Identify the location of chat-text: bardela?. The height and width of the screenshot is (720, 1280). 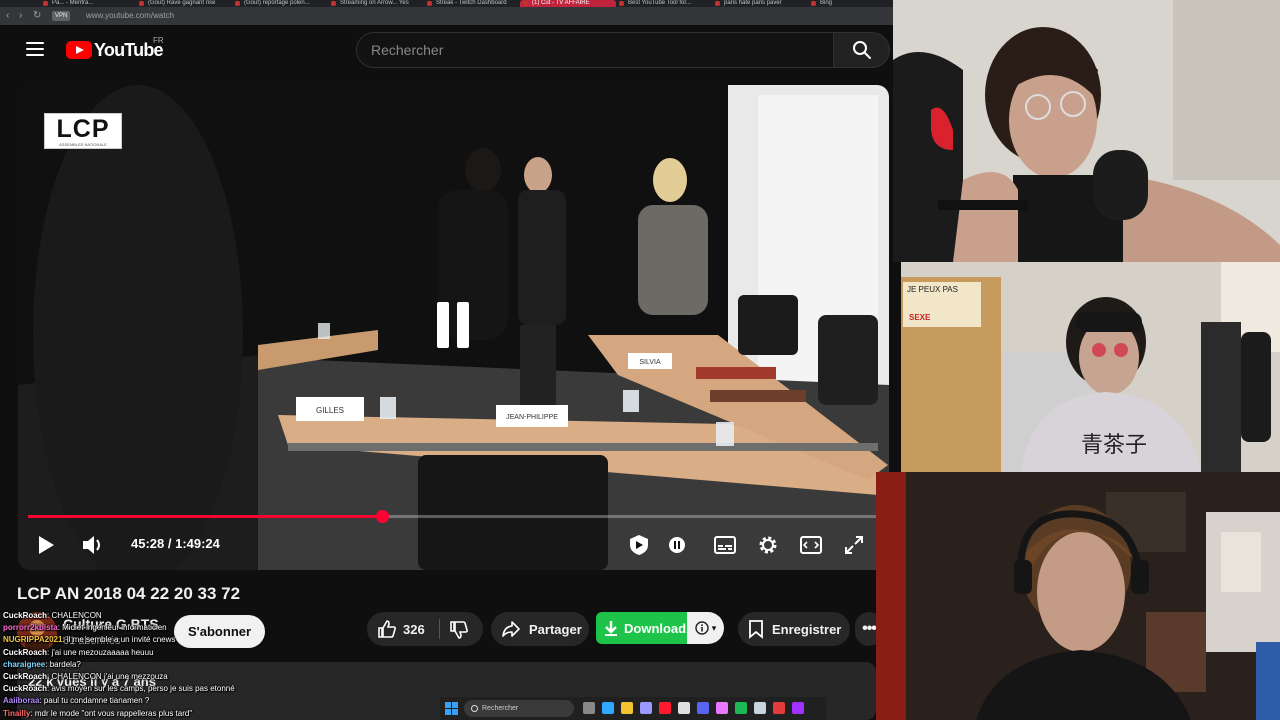
(65, 664).